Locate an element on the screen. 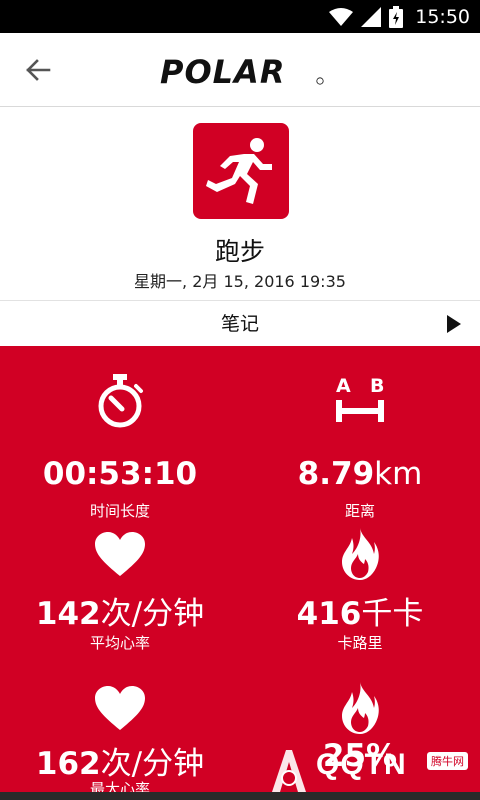  stat-calories-value: 416千卡 is located at coordinates (360, 610).